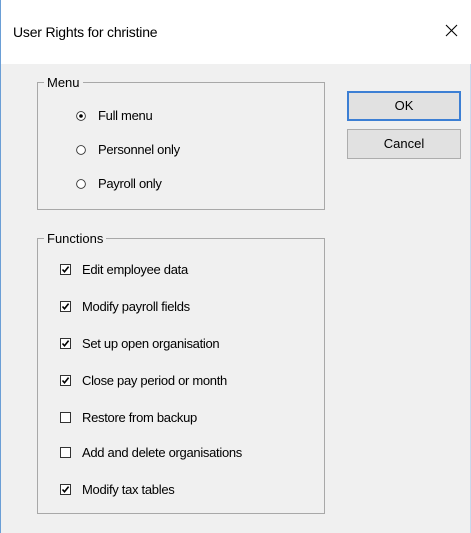 Image resolution: width=471 pixels, height=533 pixels. What do you see at coordinates (136, 306) in the screenshot?
I see `checkbox-label: Modify payroll fields` at bounding box center [136, 306].